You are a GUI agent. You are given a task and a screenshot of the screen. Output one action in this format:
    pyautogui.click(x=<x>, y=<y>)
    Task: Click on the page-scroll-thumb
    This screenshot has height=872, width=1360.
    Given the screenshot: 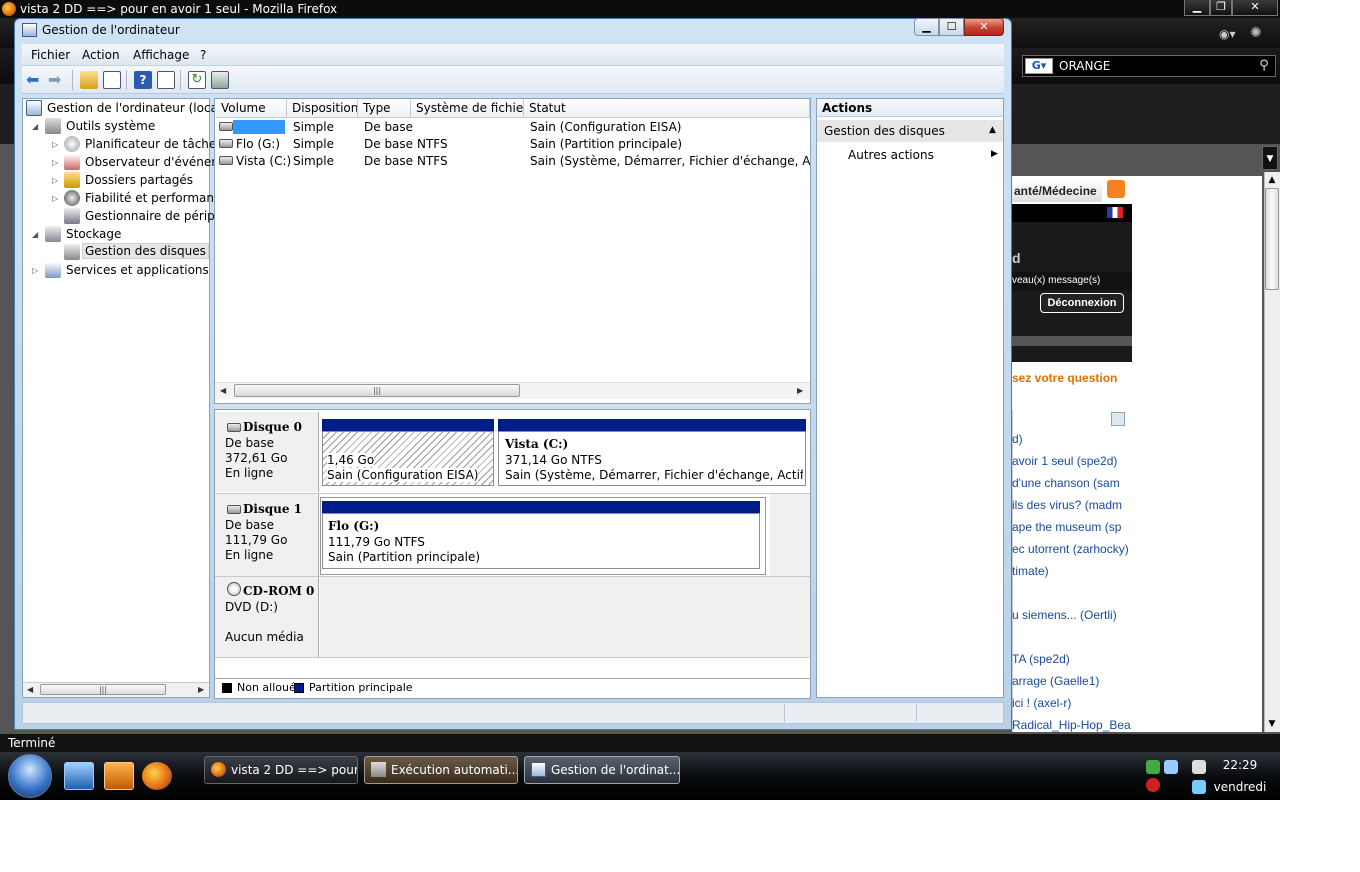 What is the action you would take?
    pyautogui.click(x=1272, y=239)
    